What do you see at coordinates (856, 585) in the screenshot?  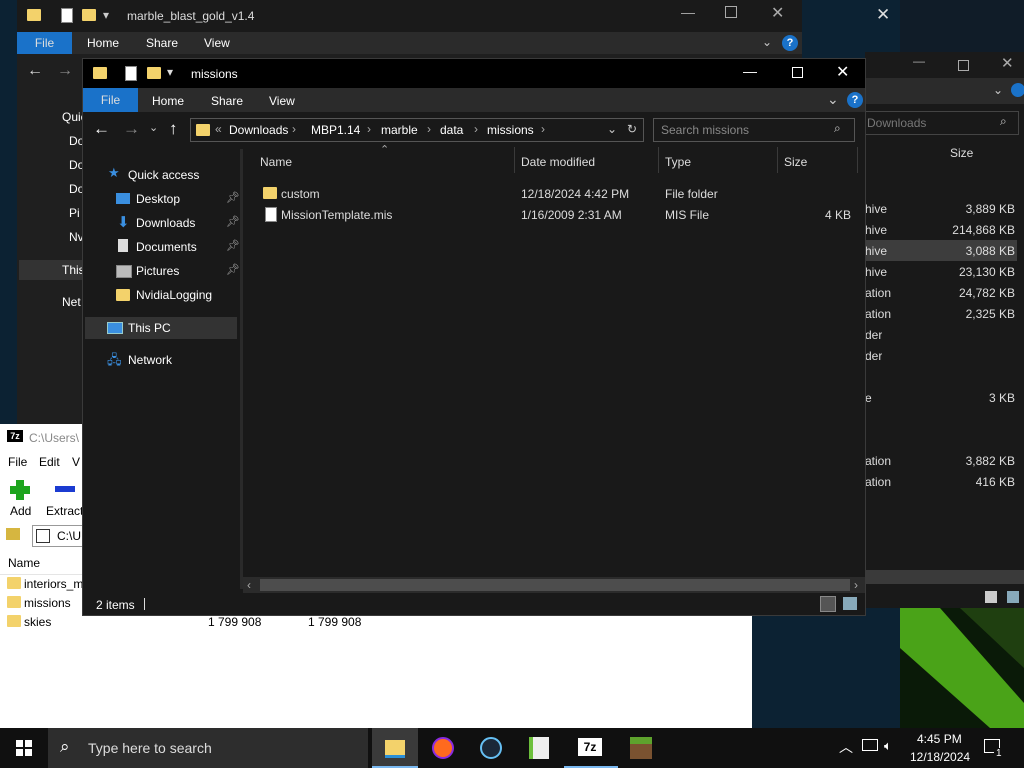 I see `scroll-right-icon: ›` at bounding box center [856, 585].